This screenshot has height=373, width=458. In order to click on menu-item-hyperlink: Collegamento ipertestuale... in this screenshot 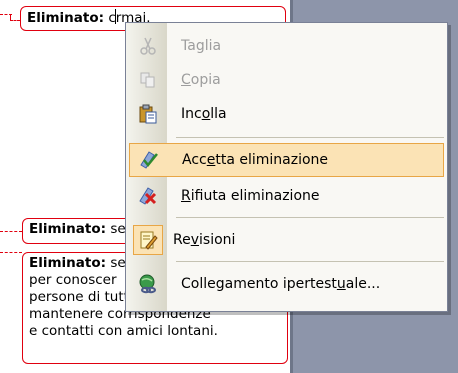, I will do `click(286, 284)`.